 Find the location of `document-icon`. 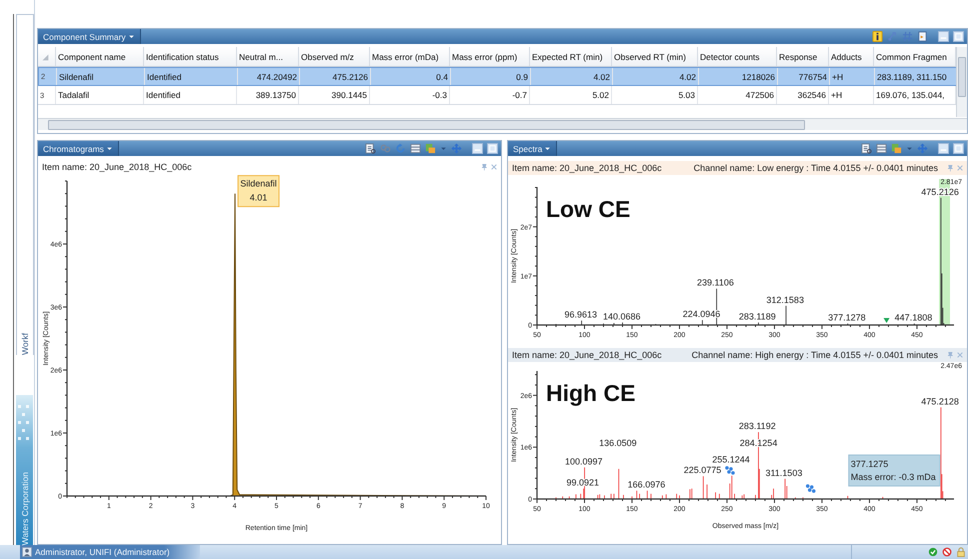

document-icon is located at coordinates (922, 36).